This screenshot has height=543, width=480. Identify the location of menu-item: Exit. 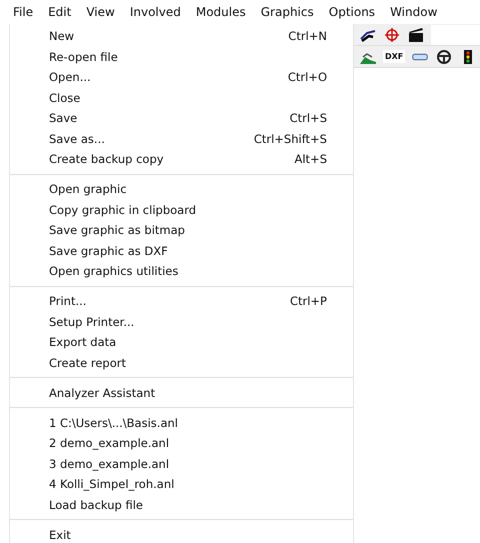
(181, 533).